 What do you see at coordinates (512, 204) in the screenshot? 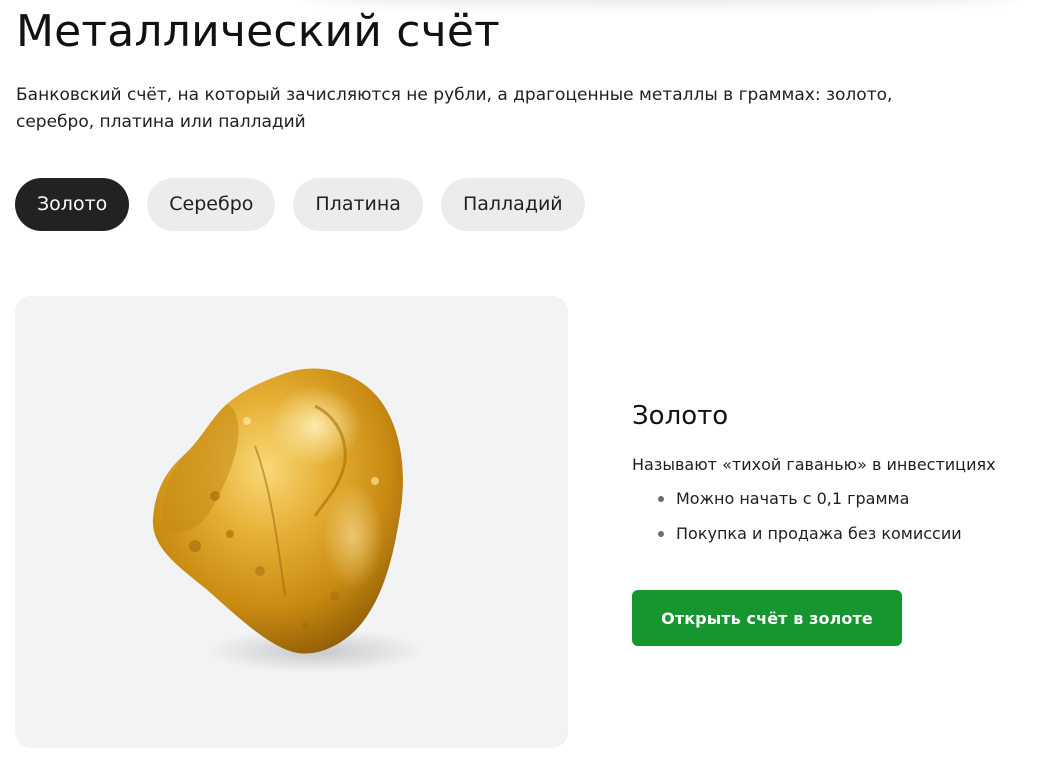
I see `tab-palladium: Палладий` at bounding box center [512, 204].